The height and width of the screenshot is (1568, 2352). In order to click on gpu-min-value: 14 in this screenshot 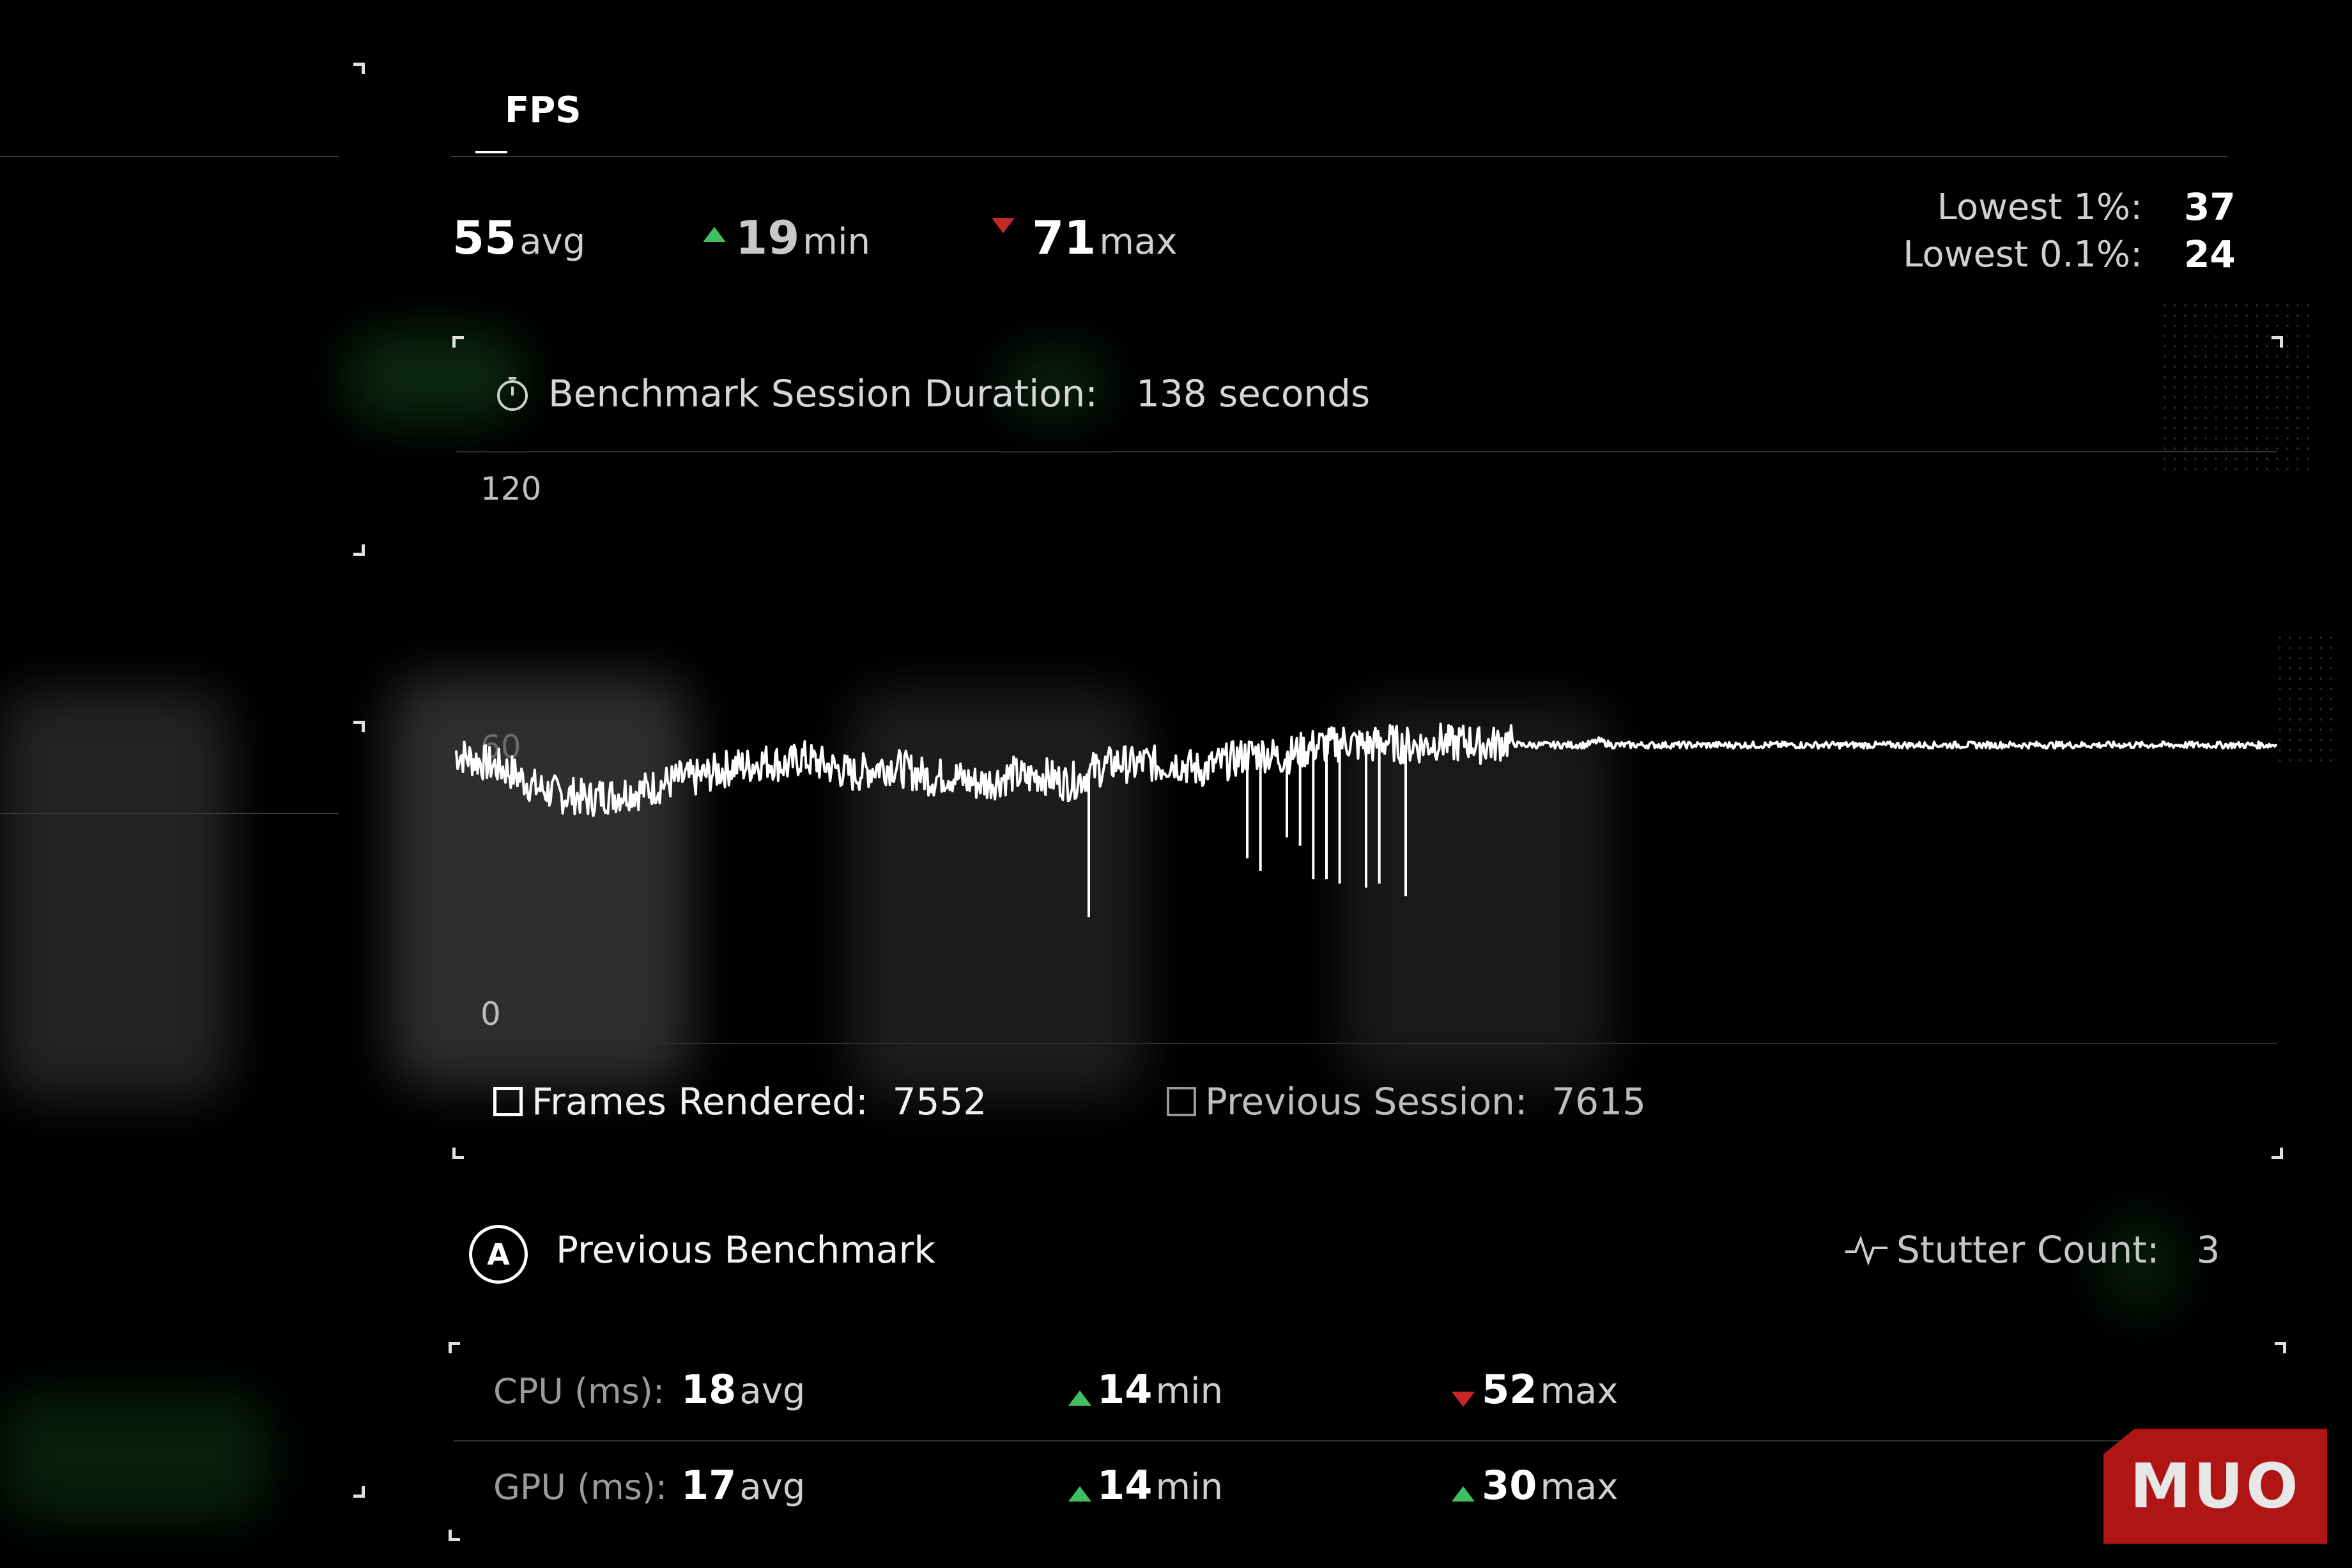, I will do `click(1125, 1485)`.